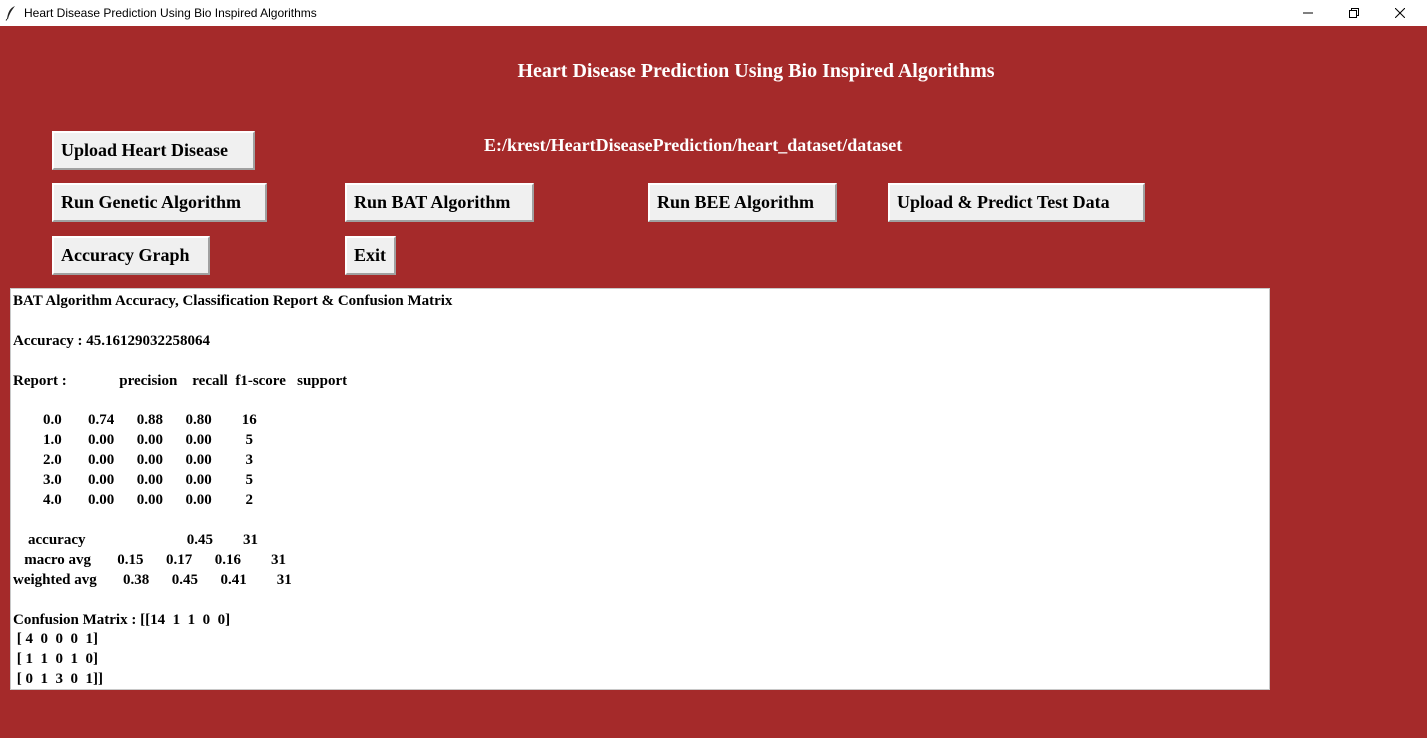  Describe the element at coordinates (439, 202) in the screenshot. I see `run-bat-algorithm-button: Run BAT Algorithm` at that location.